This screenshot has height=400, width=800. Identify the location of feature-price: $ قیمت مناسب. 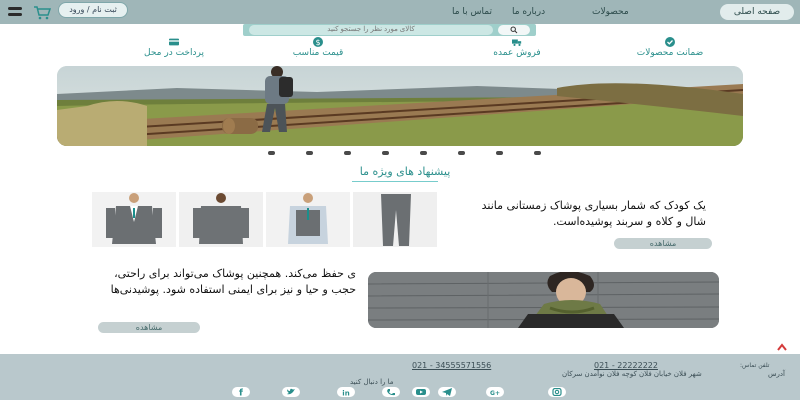
(318, 48).